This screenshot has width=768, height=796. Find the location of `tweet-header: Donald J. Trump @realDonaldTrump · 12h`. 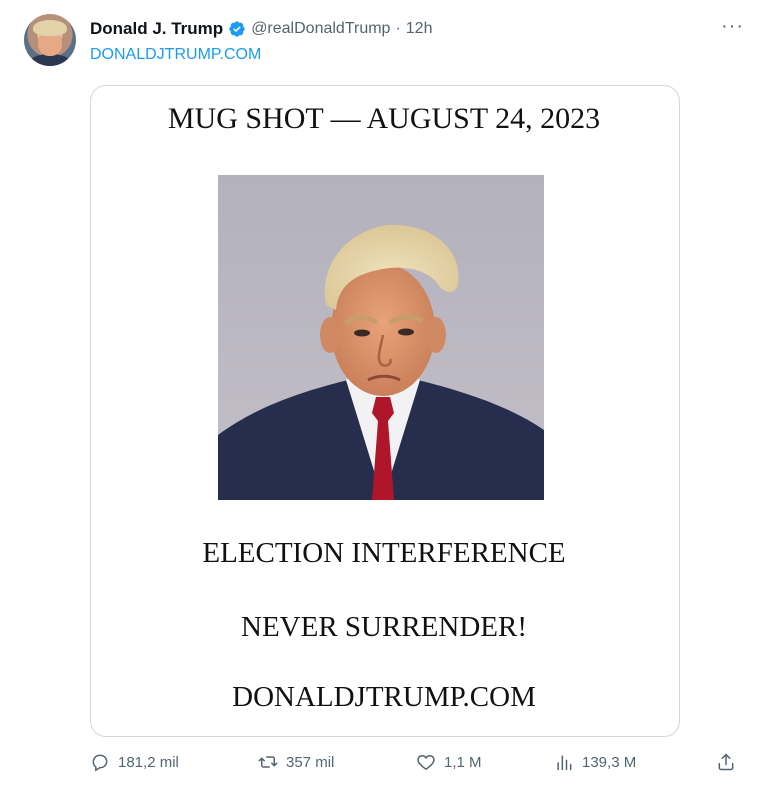

tweet-header: Donald J. Trump @realDonaldTrump · 12h is located at coordinates (261, 29).